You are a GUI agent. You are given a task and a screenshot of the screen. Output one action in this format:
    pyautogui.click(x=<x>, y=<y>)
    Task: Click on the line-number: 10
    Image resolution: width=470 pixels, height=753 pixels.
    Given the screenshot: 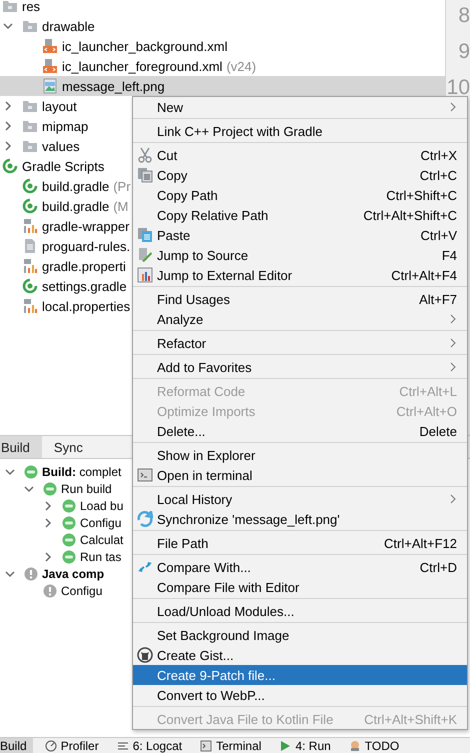 What is the action you would take?
    pyautogui.click(x=458, y=88)
    